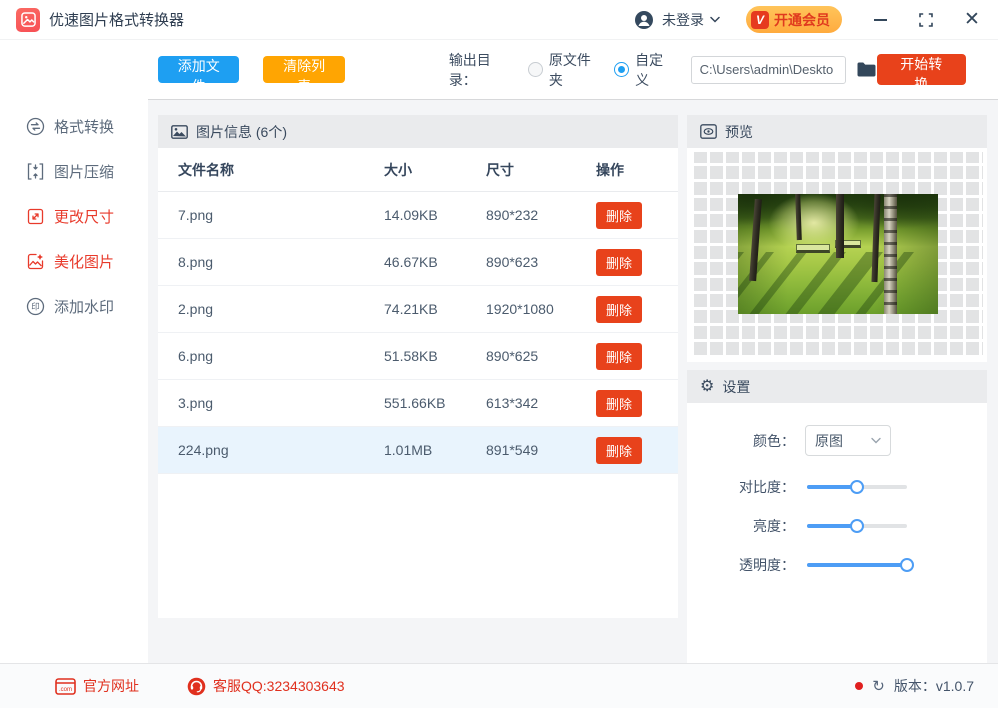  What do you see at coordinates (469, 69) in the screenshot?
I see `output-dir-label: 输出目录：` at bounding box center [469, 69].